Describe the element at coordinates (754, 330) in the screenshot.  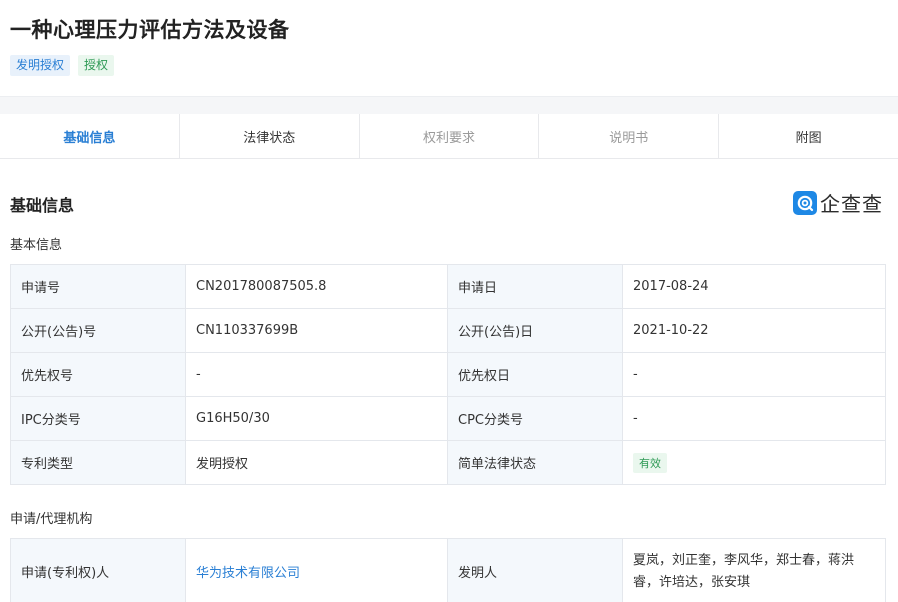
I see `field-value: 2021-10-22` at that location.